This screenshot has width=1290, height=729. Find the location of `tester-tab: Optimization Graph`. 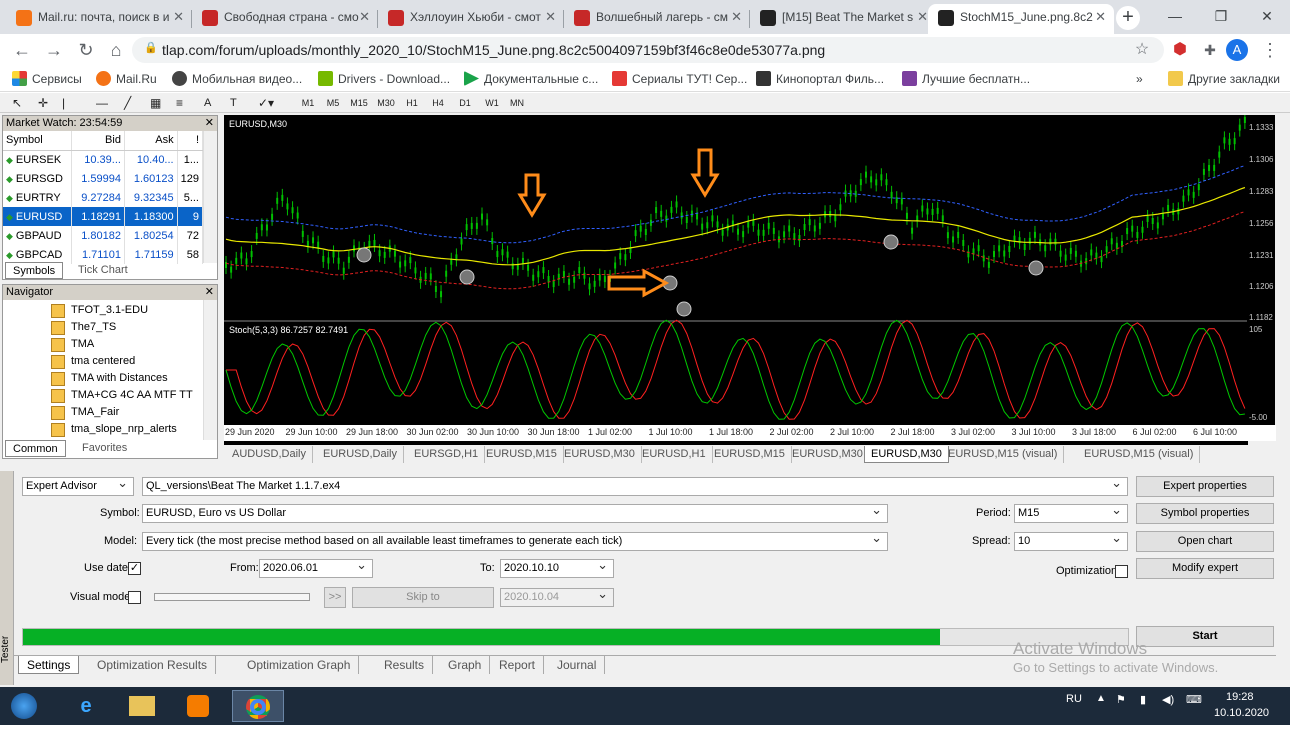

tester-tab: Optimization Graph is located at coordinates (299, 665).